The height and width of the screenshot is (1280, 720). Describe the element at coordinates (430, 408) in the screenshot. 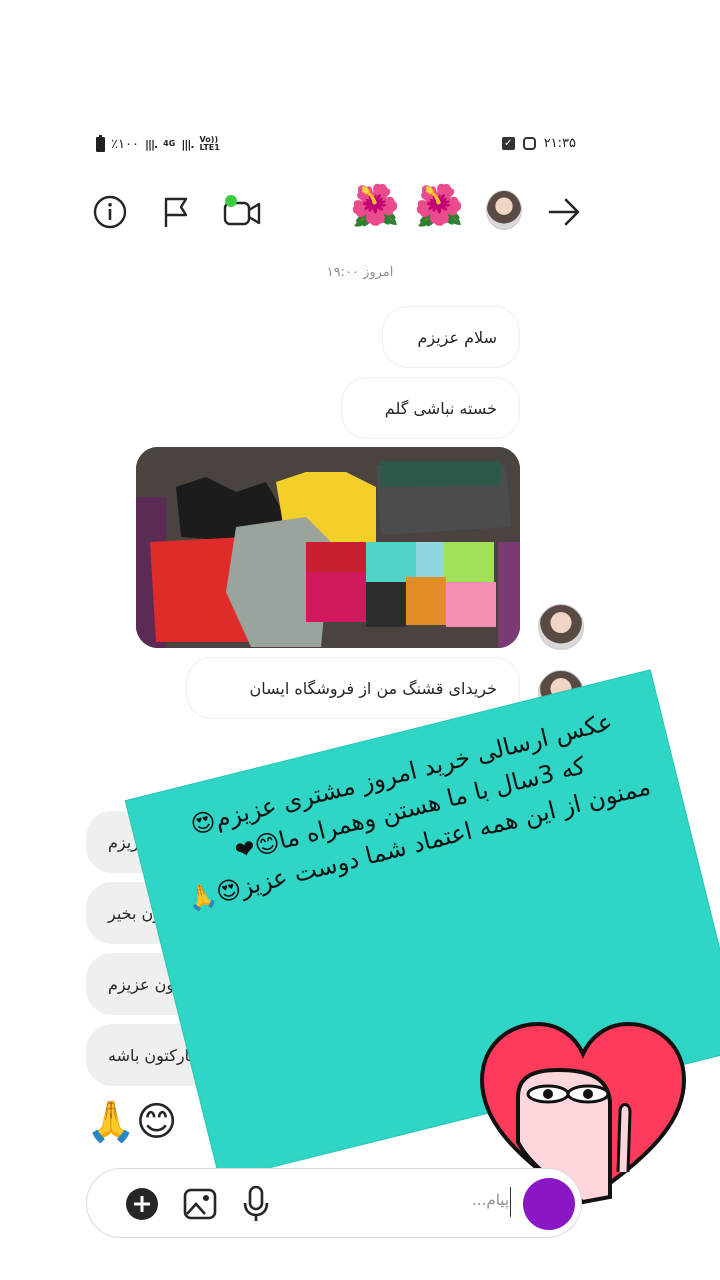

I see `message-bubble: خسته نباشی گلم` at that location.